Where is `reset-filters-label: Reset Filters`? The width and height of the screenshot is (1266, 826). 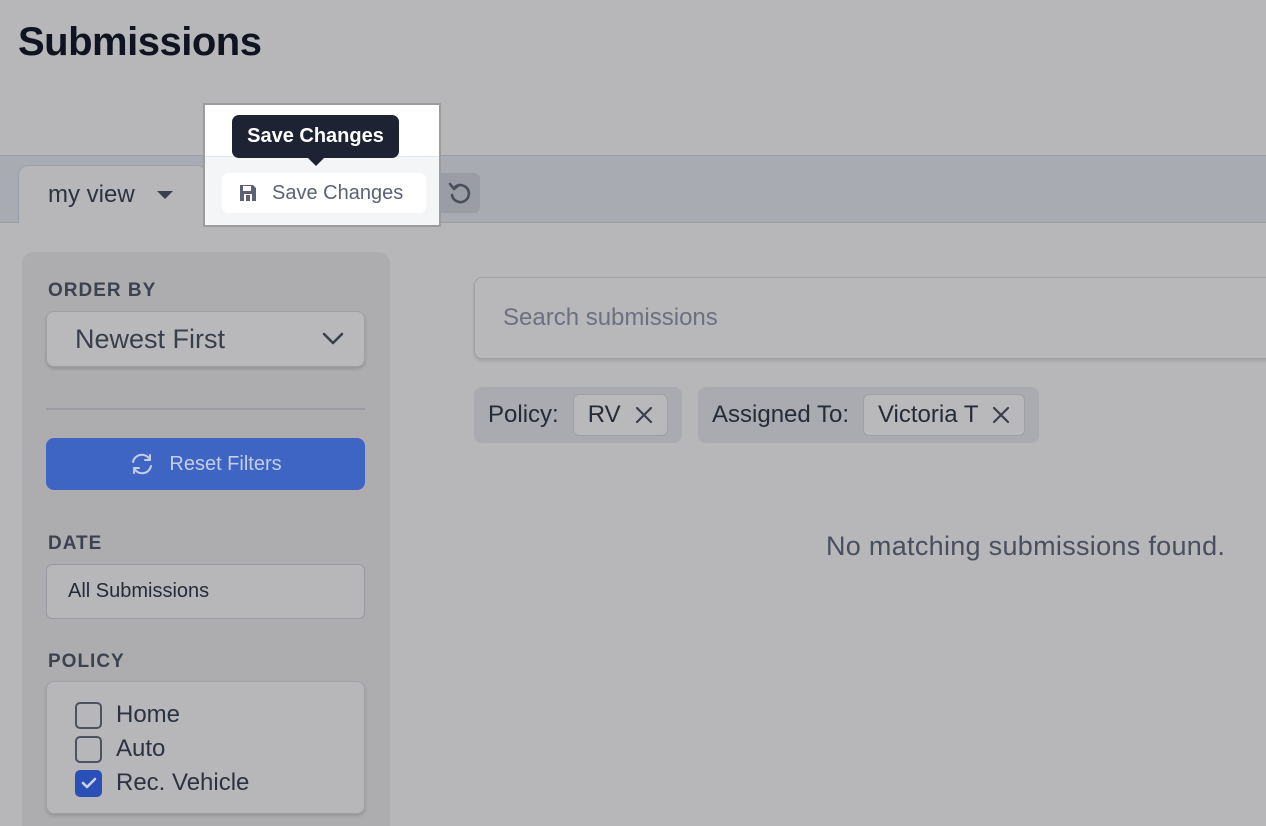 reset-filters-label: Reset Filters is located at coordinates (225, 463).